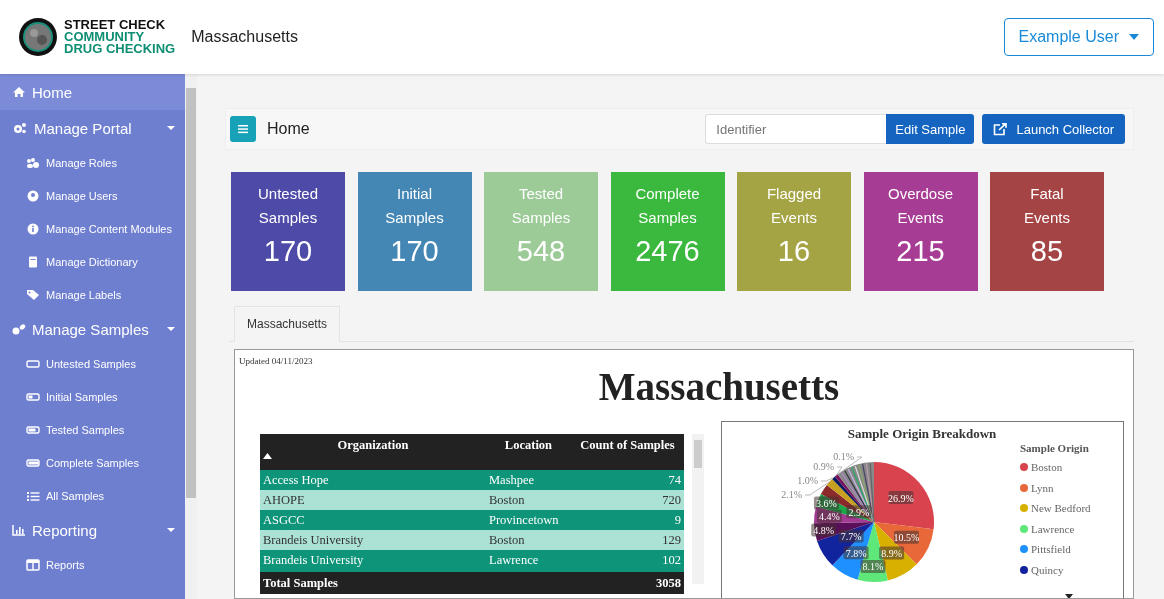 This screenshot has height=599, width=1164. I want to click on sidebar-item: Manage Samples, so click(92, 329).